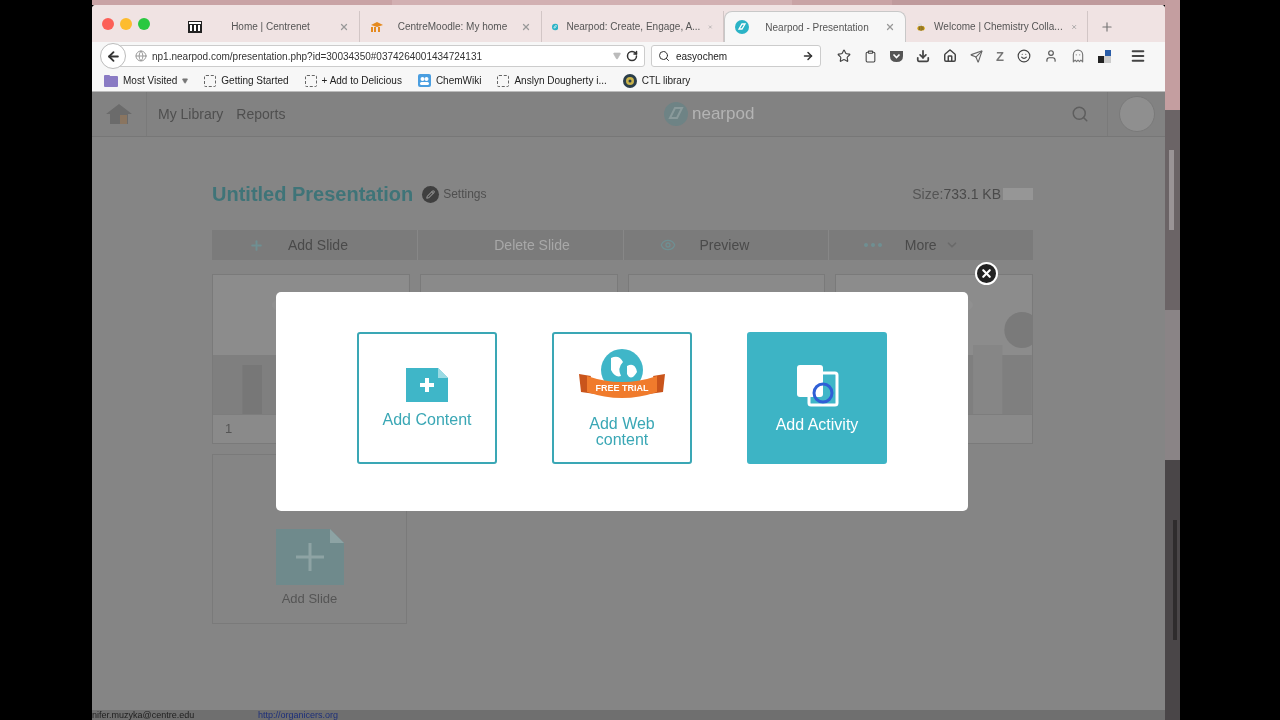  What do you see at coordinates (449, 80) in the screenshot?
I see `bookmark-item: ChemWiki` at bounding box center [449, 80].